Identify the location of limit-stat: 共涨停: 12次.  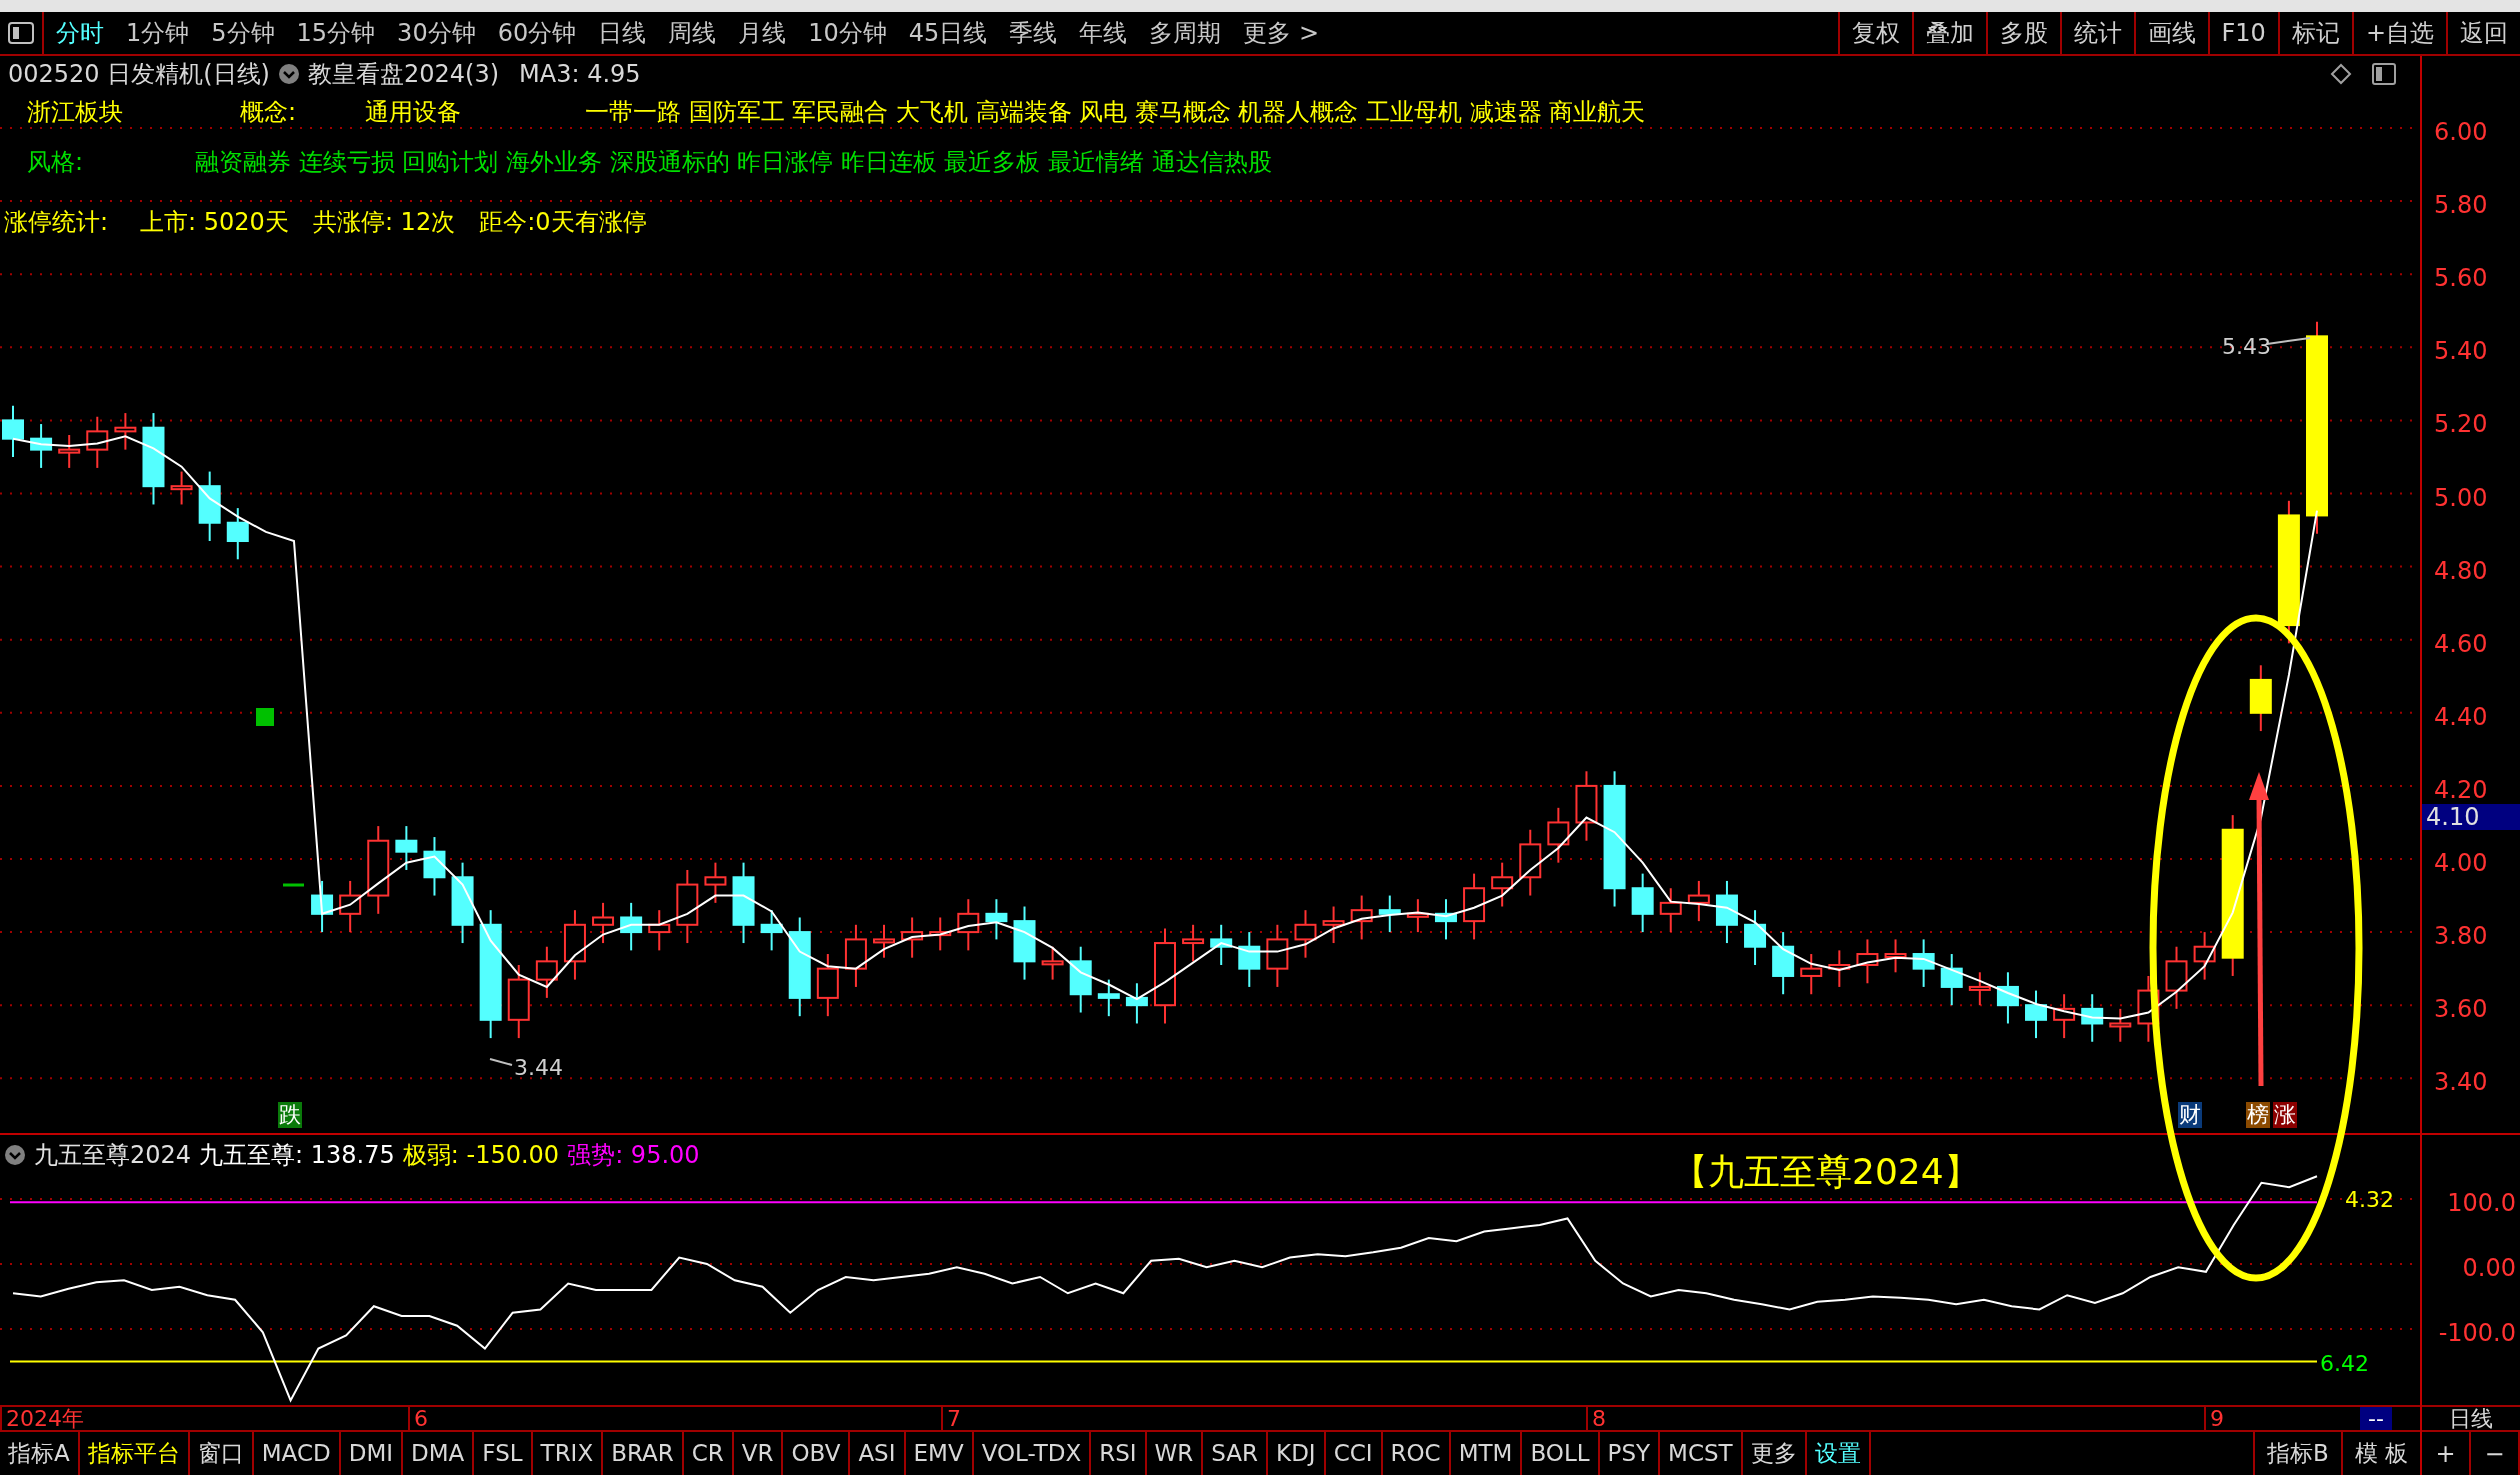
(384, 222).